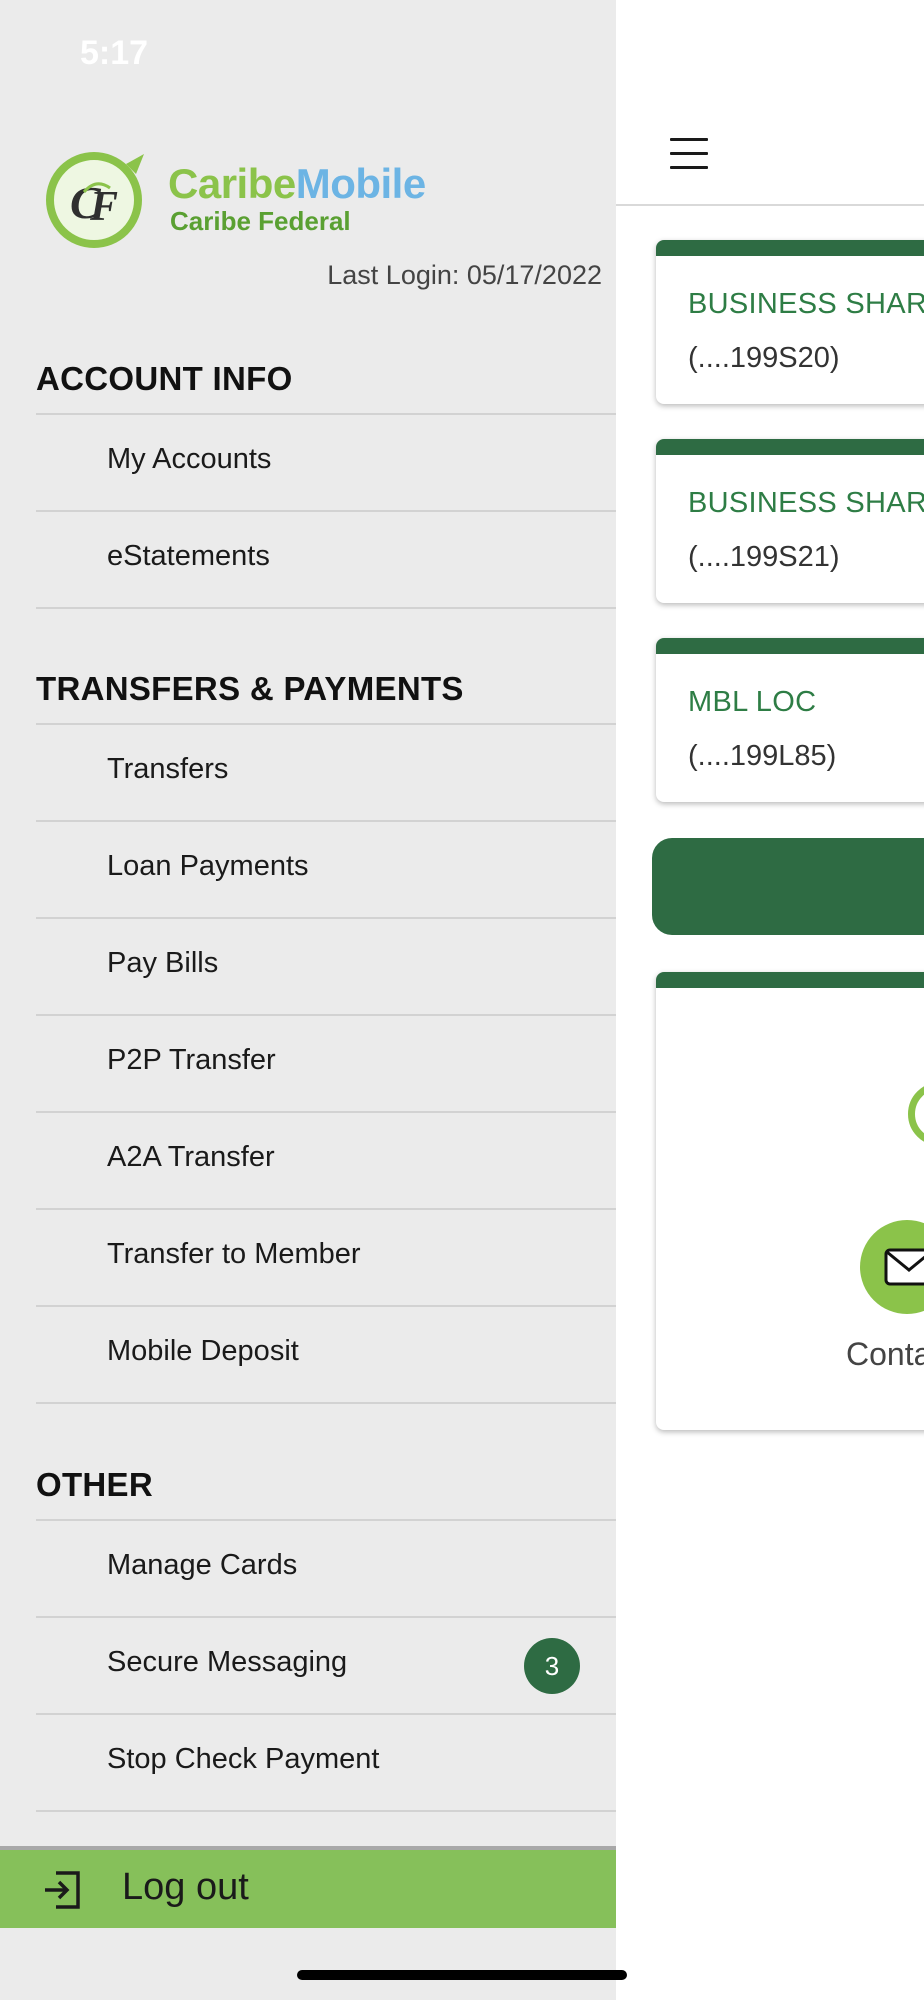  I want to click on account-card: BUSINESS SHAR (....199S20), so click(790, 322).